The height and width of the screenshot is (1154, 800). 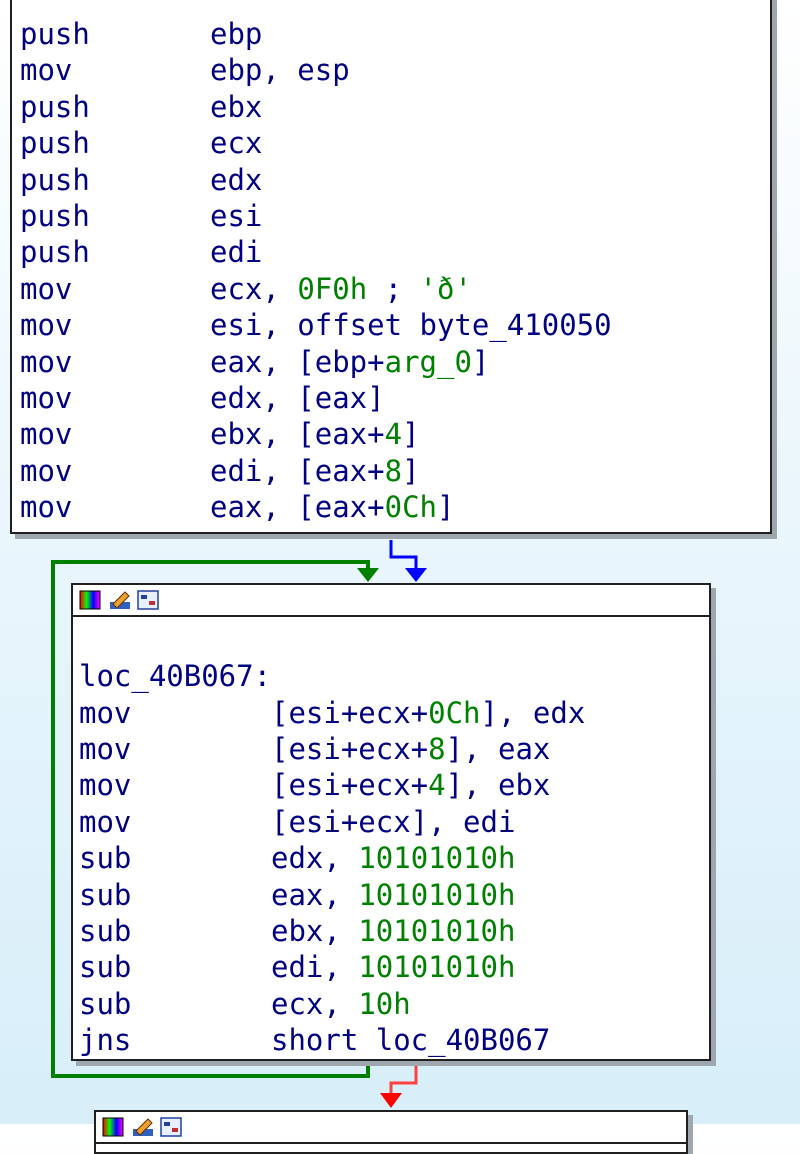 I want to click on loc-label: loc_40B067:, so click(x=391, y=676).